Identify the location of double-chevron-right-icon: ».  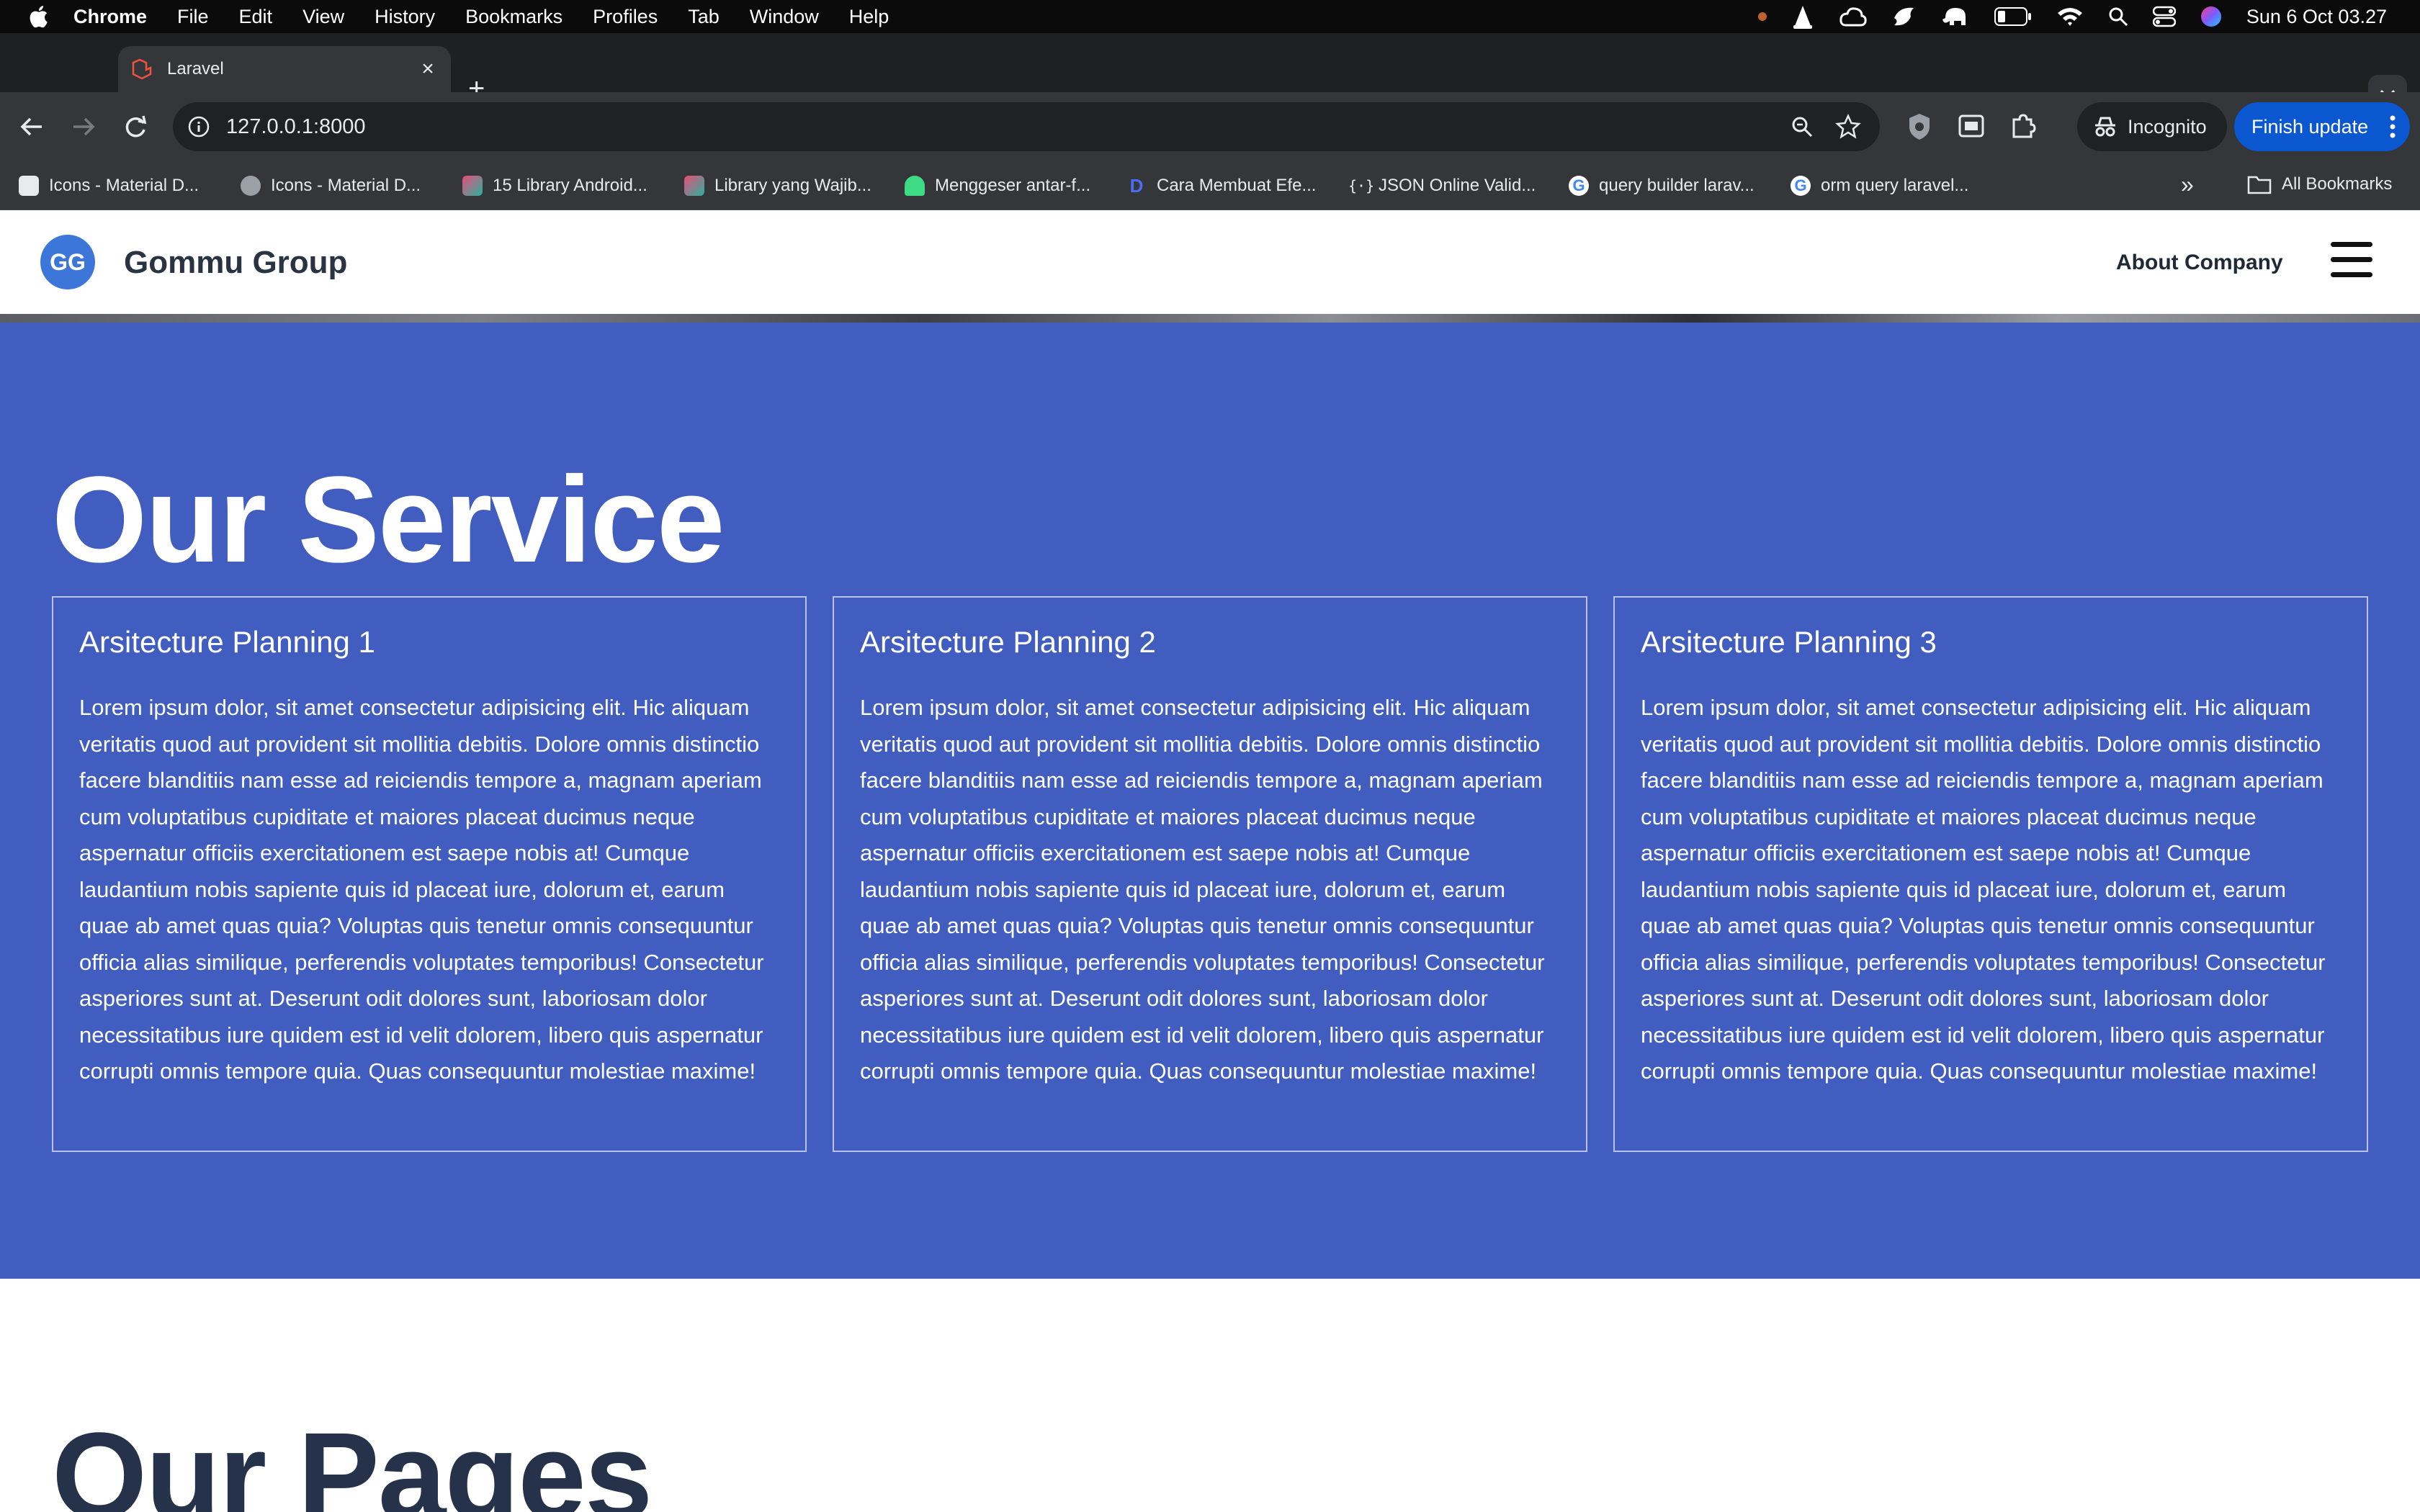
(2187, 184).